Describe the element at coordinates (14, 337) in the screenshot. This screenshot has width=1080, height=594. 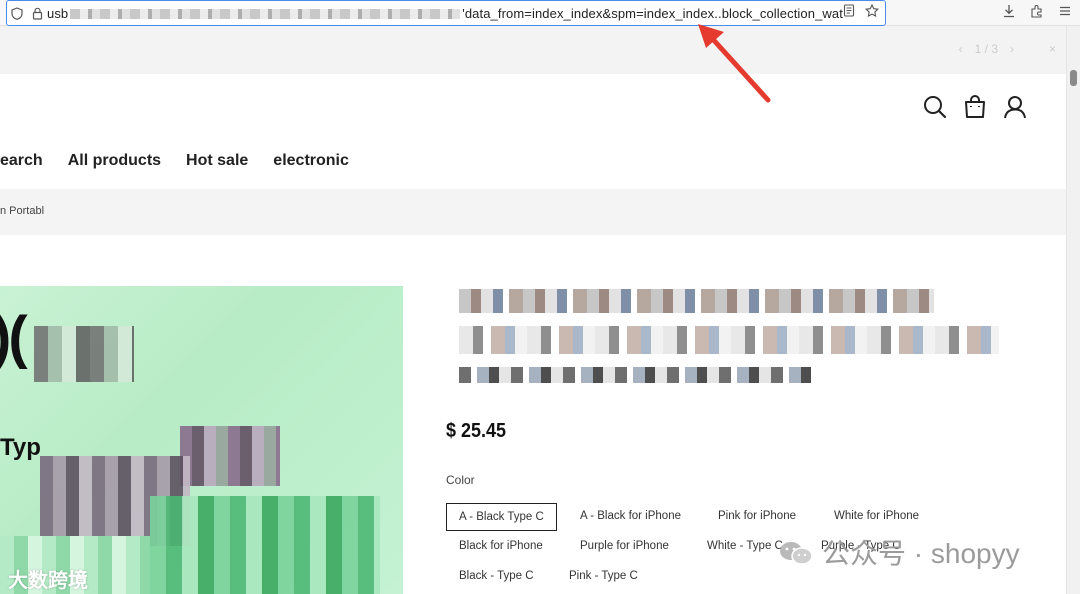
I see `image-headline-text: )(` at that location.